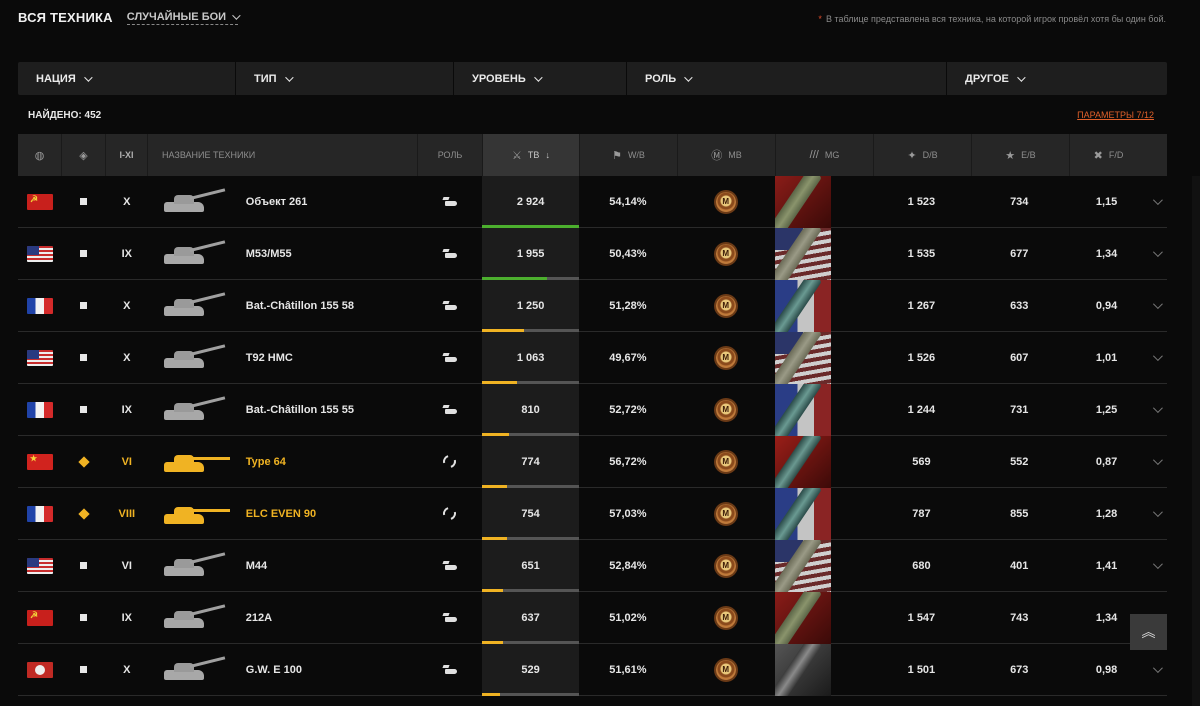  I want to click on table-row: X T92 HMC 1 063 49,67% M 1 526 607 1,01, so click(592, 357).